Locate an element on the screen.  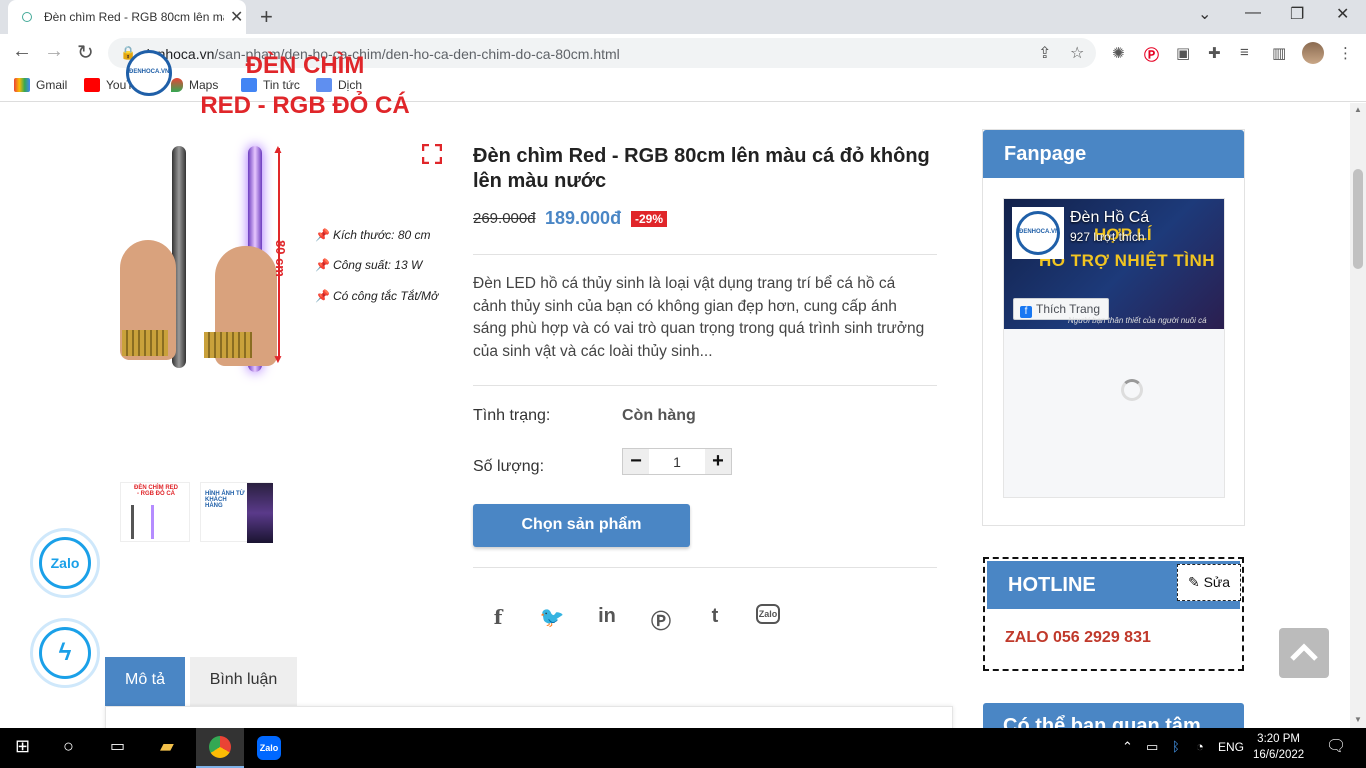
linkedin-share-icon: in is located at coordinates (607, 619).